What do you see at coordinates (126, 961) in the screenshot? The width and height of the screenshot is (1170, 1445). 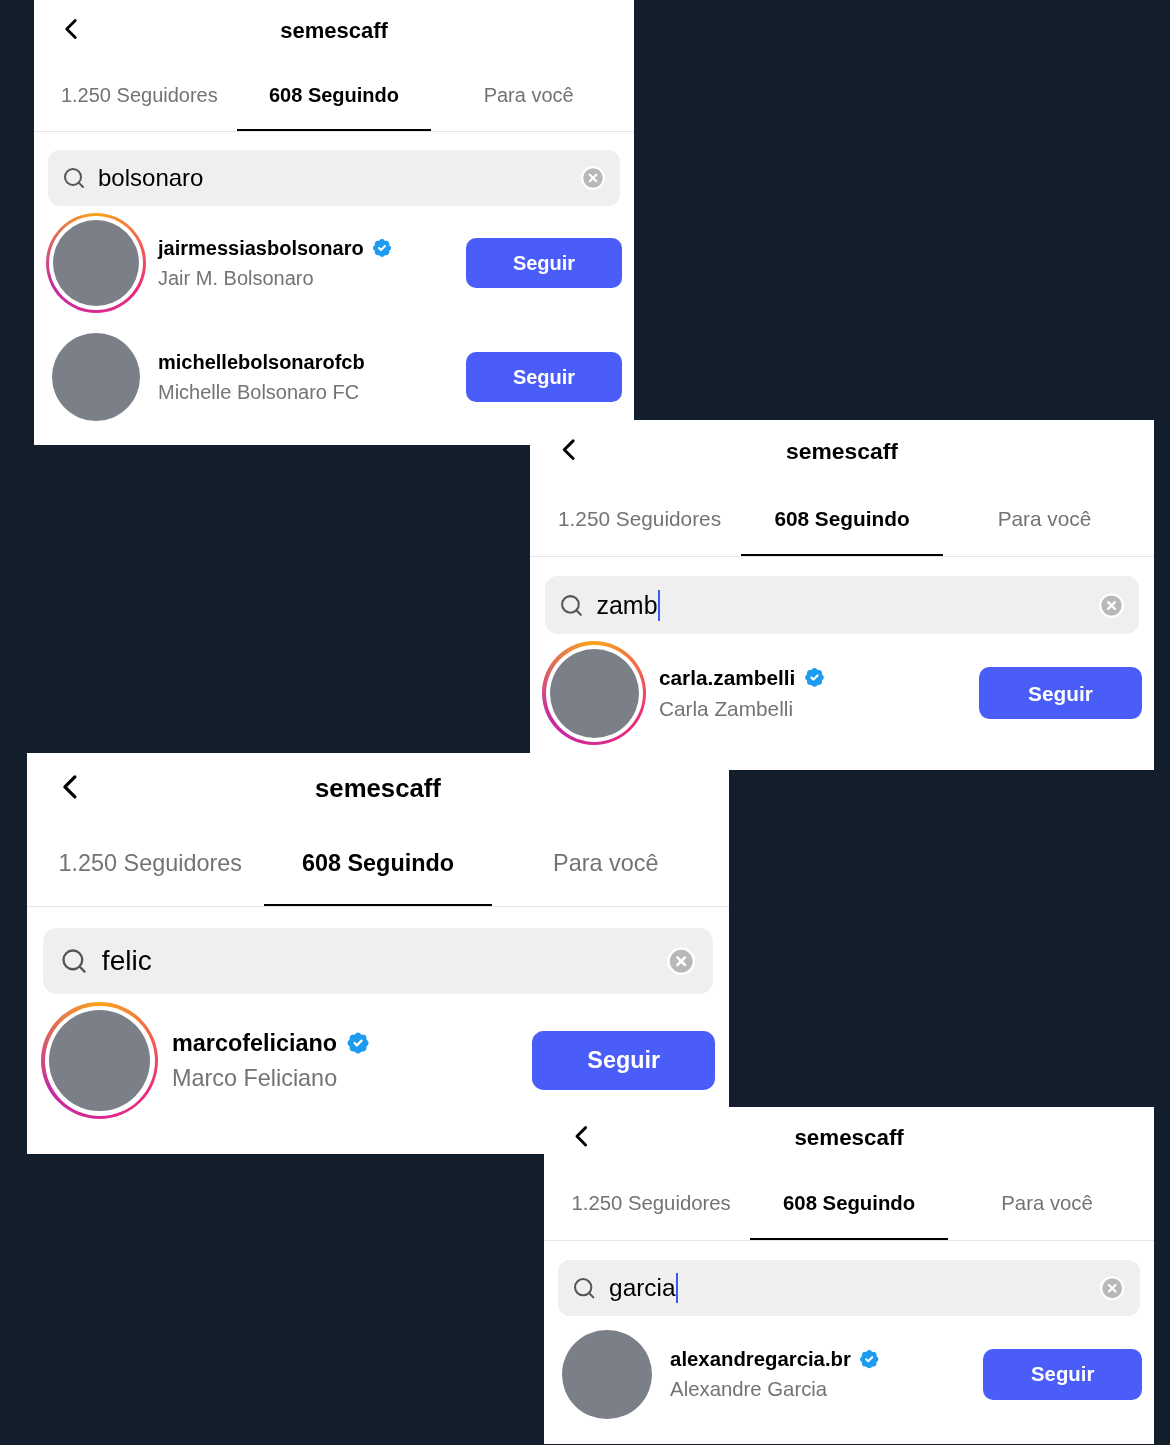 I see `search-value: felic` at bounding box center [126, 961].